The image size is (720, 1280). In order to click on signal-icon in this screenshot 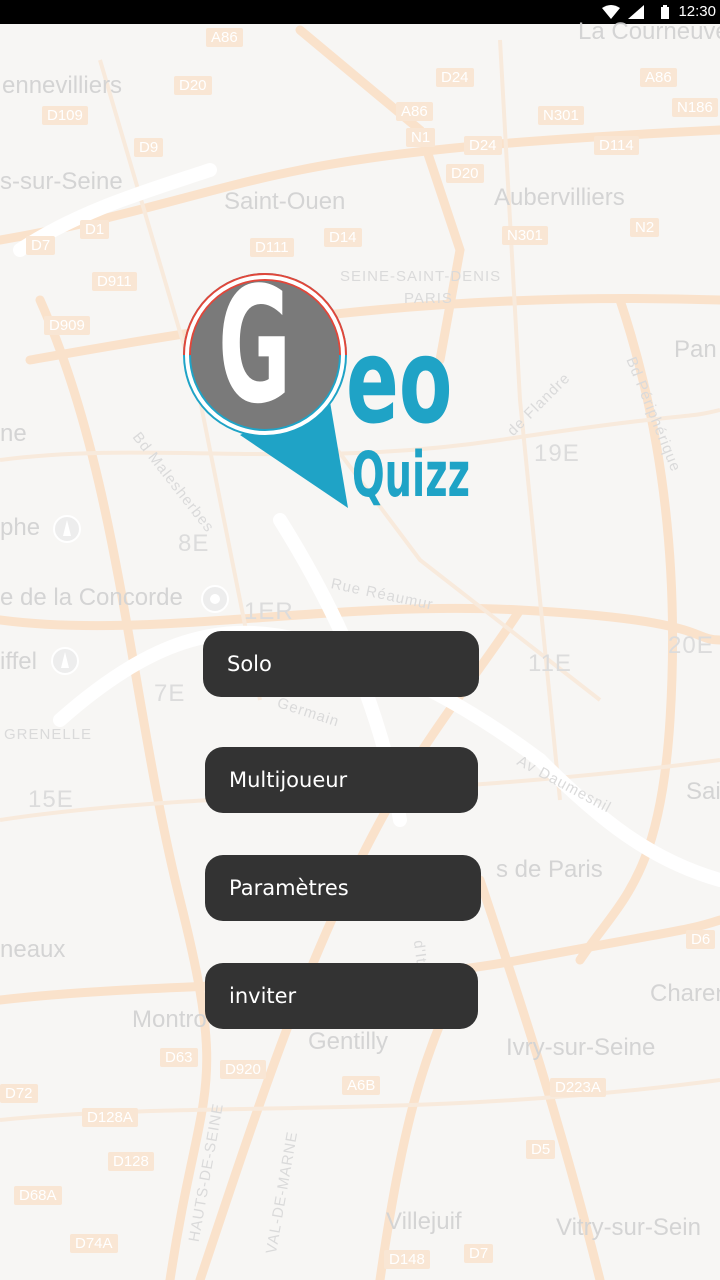, I will do `click(636, 12)`.